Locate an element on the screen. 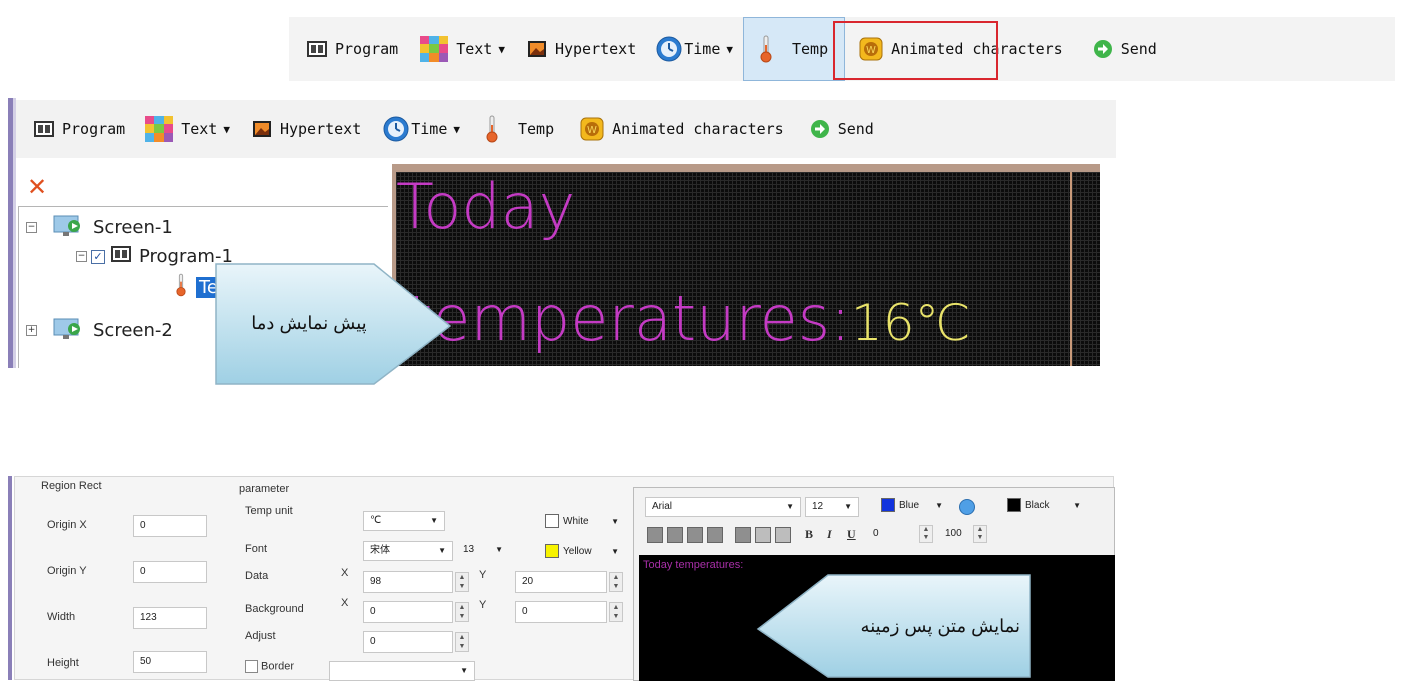 This screenshot has width=1401, height=686. preview-line-2: temperatures:16℃ is located at coordinates (689, 325).